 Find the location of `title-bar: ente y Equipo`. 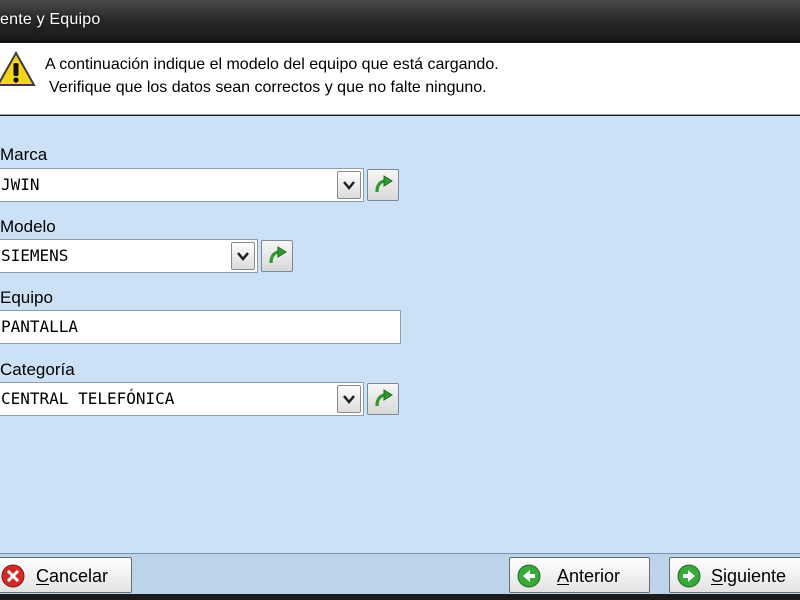

title-bar: ente y Equipo is located at coordinates (400, 21).